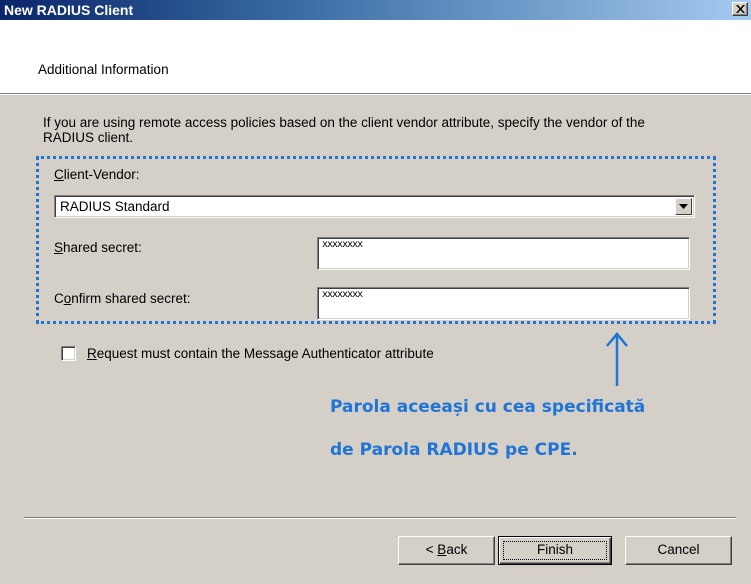  Describe the element at coordinates (380, 518) in the screenshot. I see `footer-separator` at that location.